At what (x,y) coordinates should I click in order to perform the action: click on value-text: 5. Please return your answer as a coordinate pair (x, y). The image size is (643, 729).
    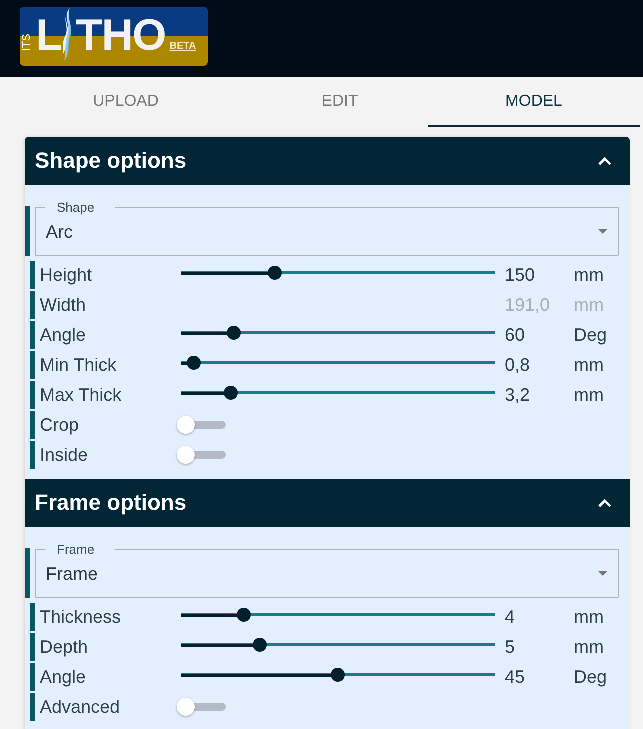
    Looking at the image, I should click on (510, 647).